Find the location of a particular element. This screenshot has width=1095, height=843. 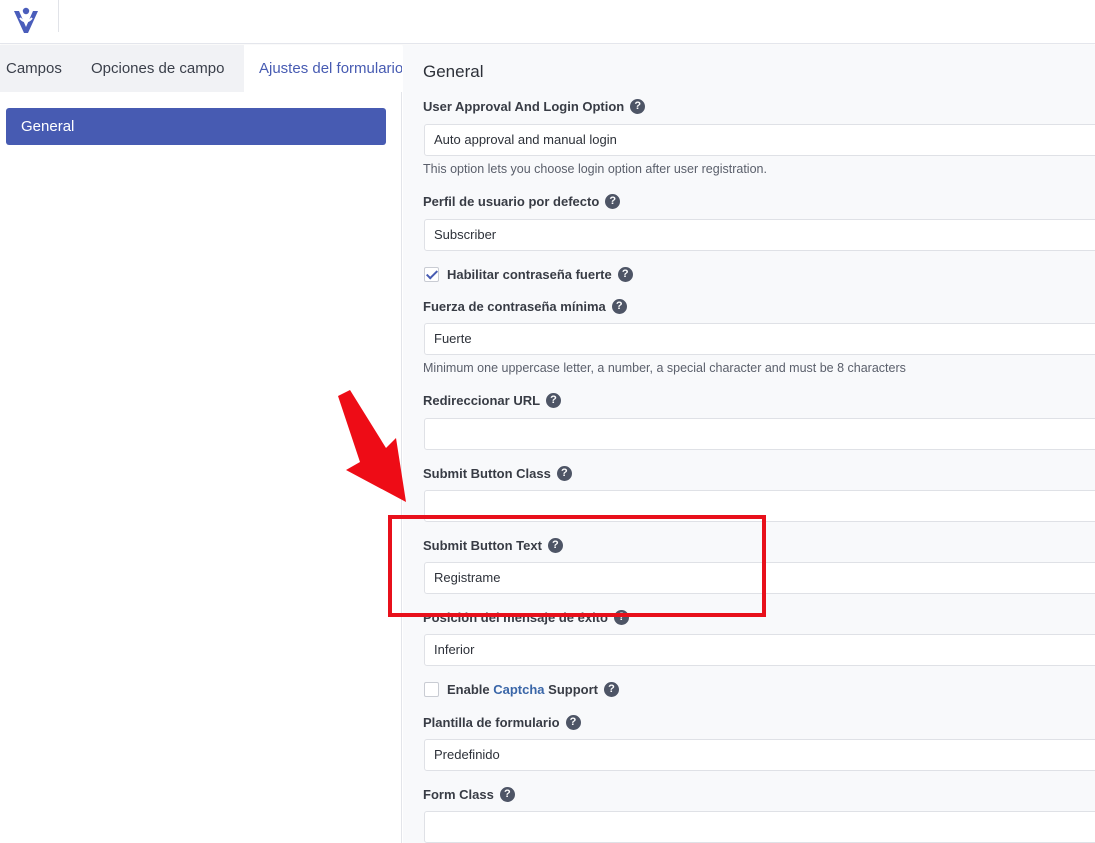

strong-password-label: Habilitar contraseña fuerte is located at coordinates (529, 274).